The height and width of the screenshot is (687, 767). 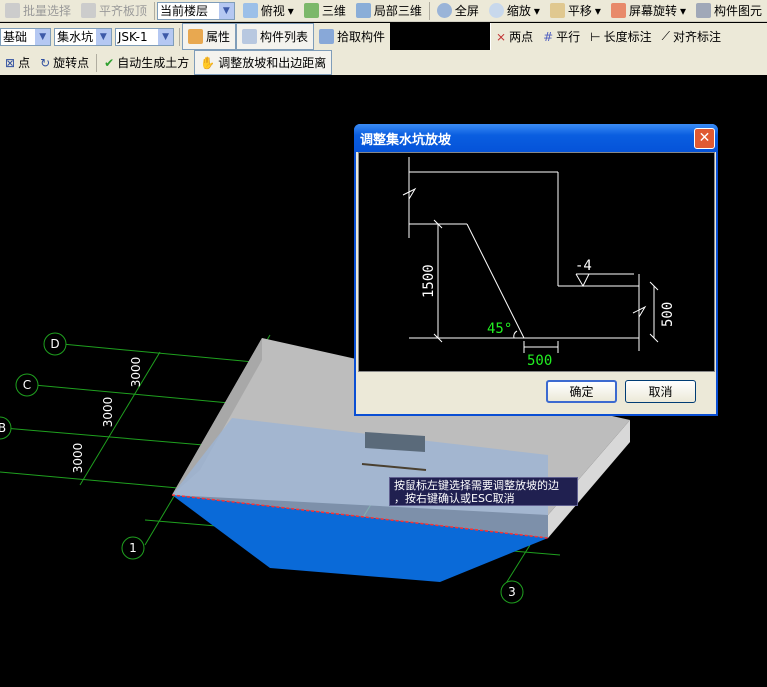 I want to click on component-view-button: 构件图元, so click(x=729, y=10).